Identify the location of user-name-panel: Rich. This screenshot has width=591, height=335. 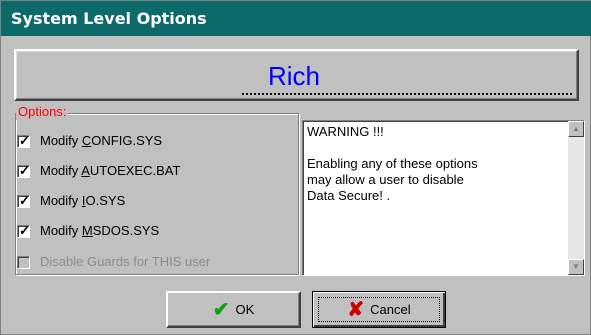
(296, 75).